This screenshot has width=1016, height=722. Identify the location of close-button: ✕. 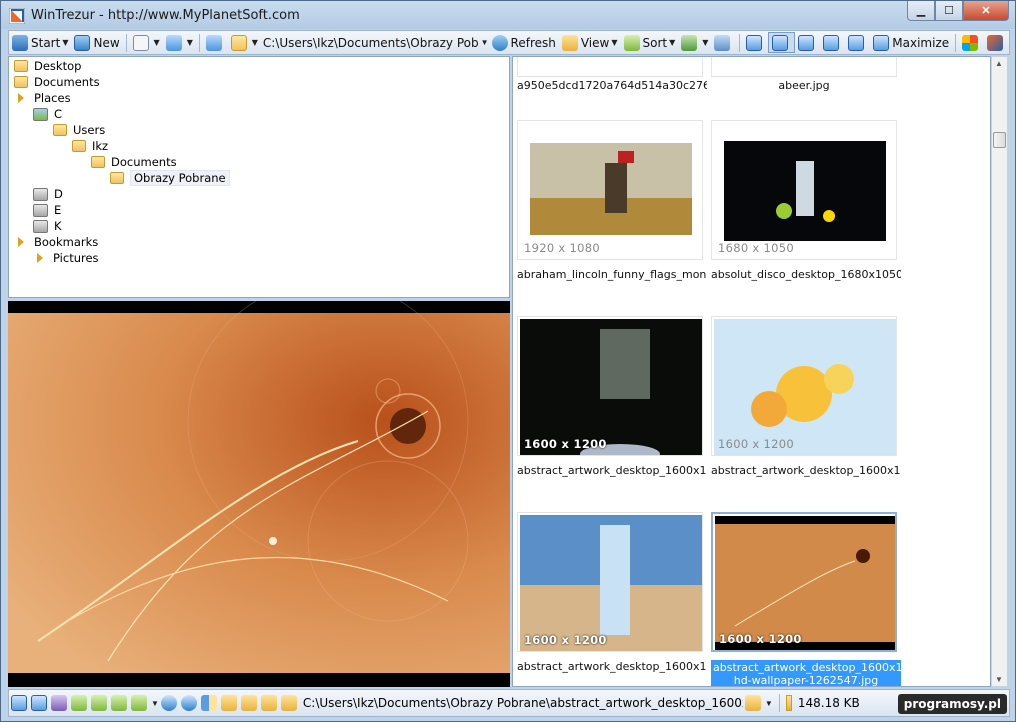
(986, 11).